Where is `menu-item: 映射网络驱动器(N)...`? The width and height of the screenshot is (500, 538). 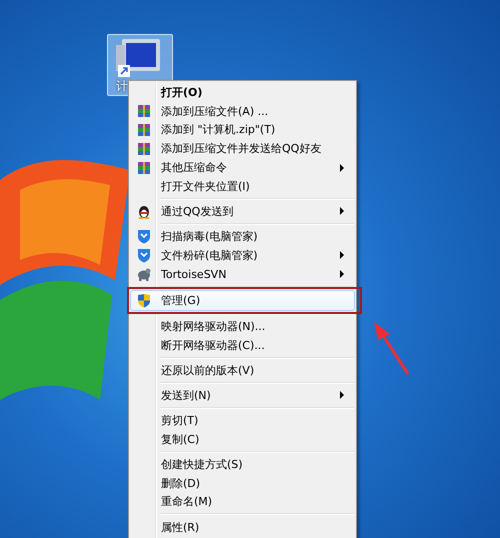 menu-item: 映射网络驱动器(N)... is located at coordinates (242, 326).